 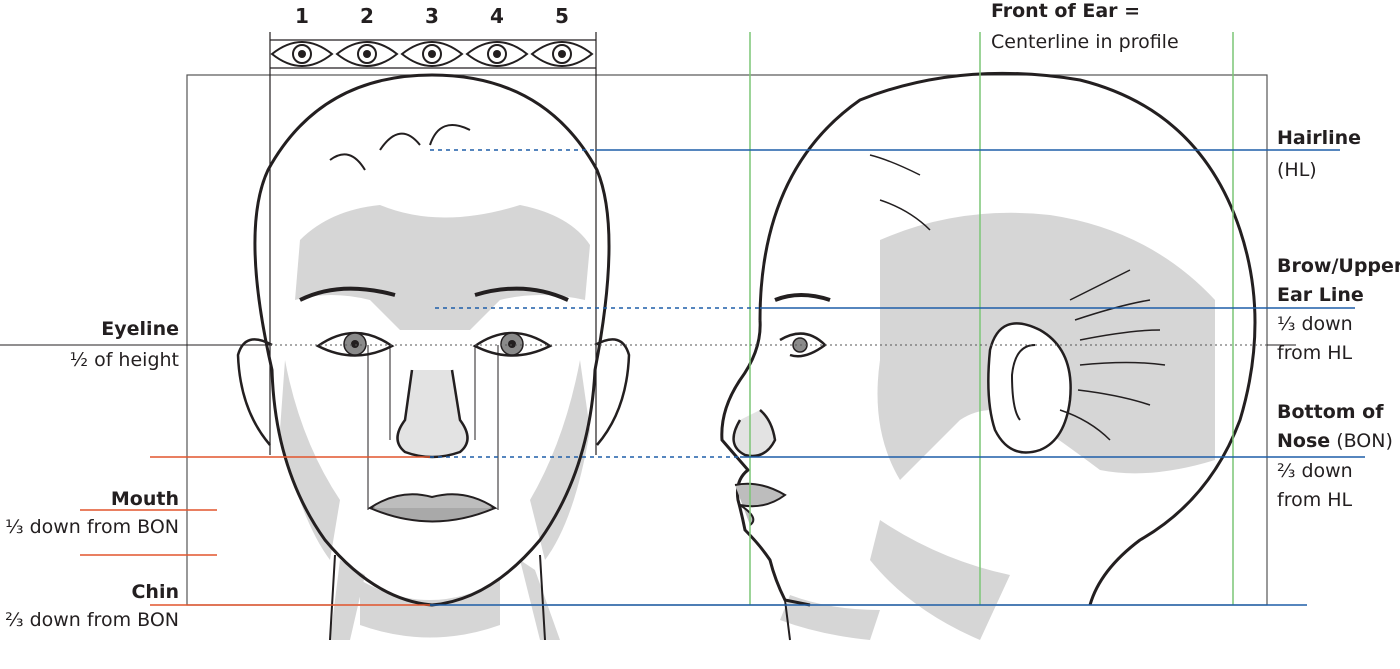 I want to click on bon-label-nose: Nose, so click(x=1304, y=441).